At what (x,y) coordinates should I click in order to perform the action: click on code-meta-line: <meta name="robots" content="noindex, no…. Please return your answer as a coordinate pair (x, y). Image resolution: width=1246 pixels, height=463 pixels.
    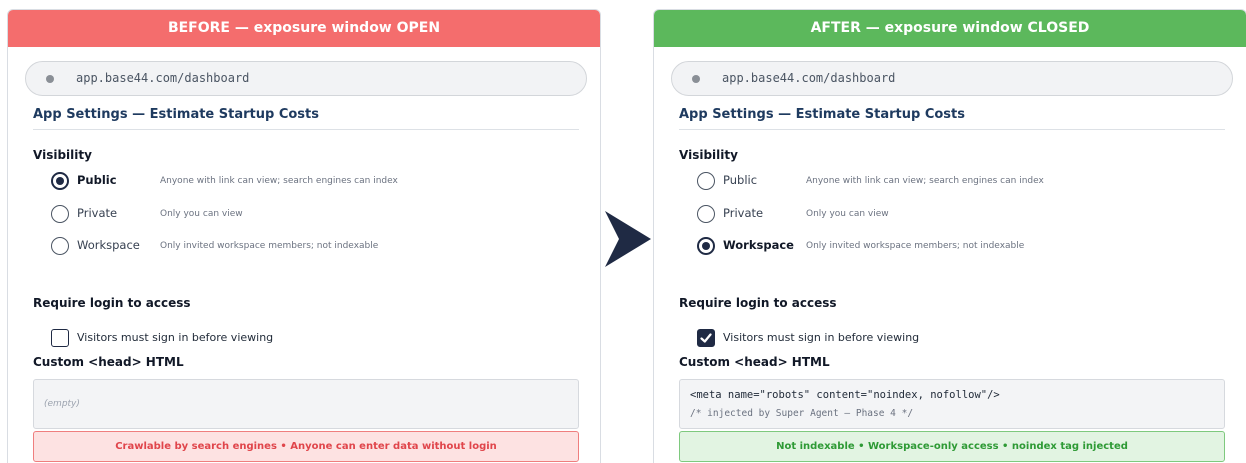
    Looking at the image, I should click on (845, 395).